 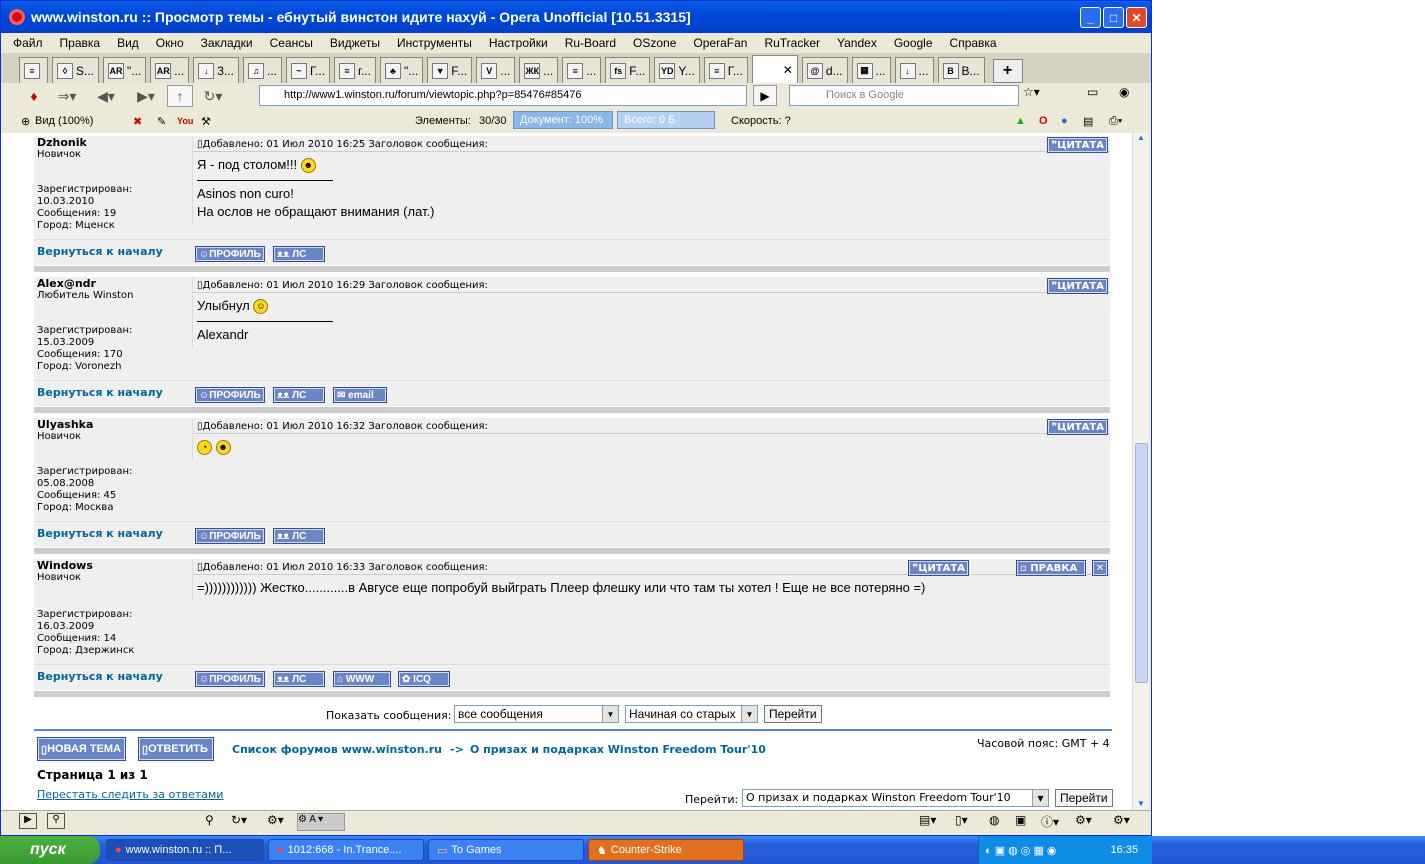 What do you see at coordinates (337, 749) in the screenshot?
I see `forum-list-link: Список форумов www.winston.ru` at bounding box center [337, 749].